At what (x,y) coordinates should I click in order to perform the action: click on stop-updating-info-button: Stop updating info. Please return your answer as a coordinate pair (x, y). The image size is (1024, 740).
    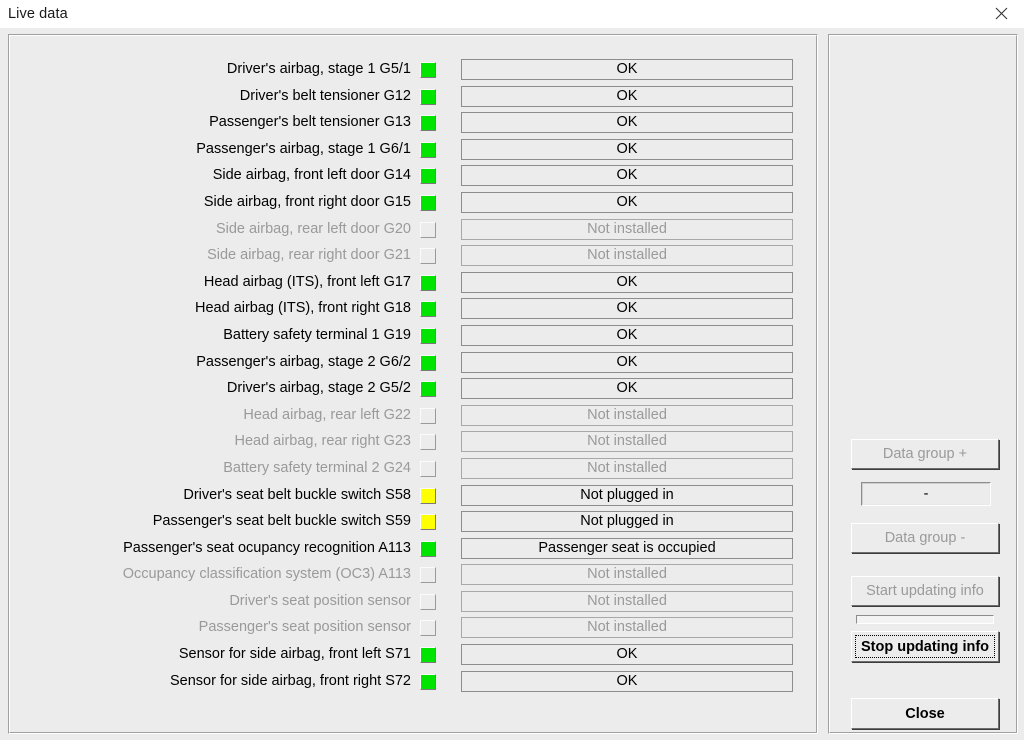
    Looking at the image, I should click on (925, 646).